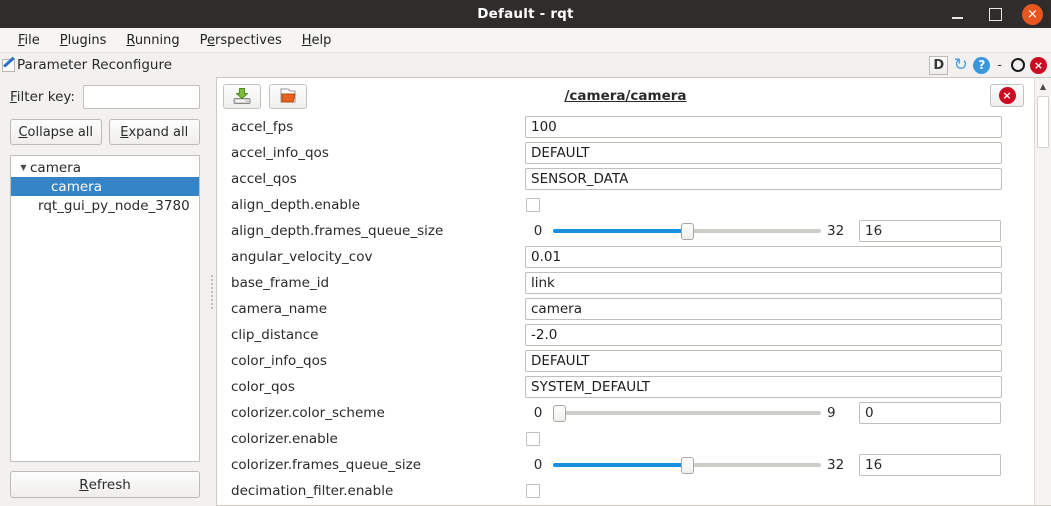 The image size is (1051, 506). I want to click on window-controls: ×, so click(994, 14).